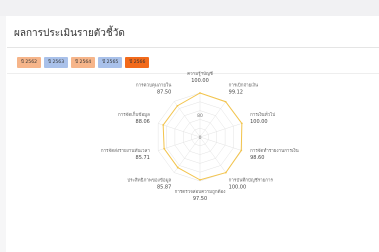 The height and width of the screenshot is (252, 379). I want to click on radar-axis-value: 98.60, so click(257, 158).